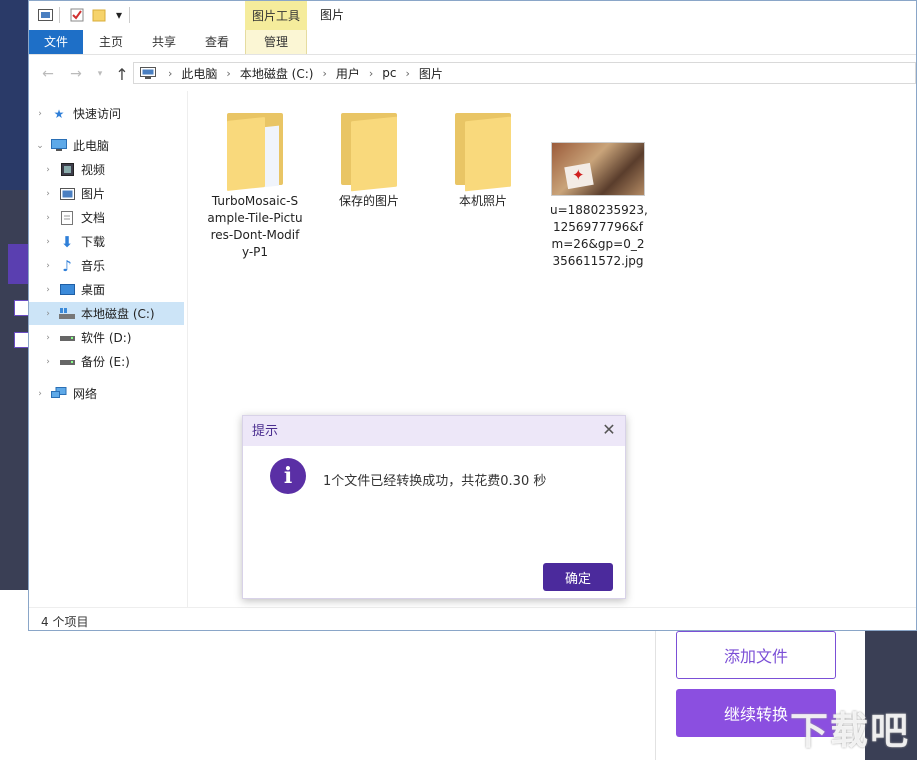 This screenshot has width=917, height=760. I want to click on nav-label: 备份 (E:), so click(105, 362).